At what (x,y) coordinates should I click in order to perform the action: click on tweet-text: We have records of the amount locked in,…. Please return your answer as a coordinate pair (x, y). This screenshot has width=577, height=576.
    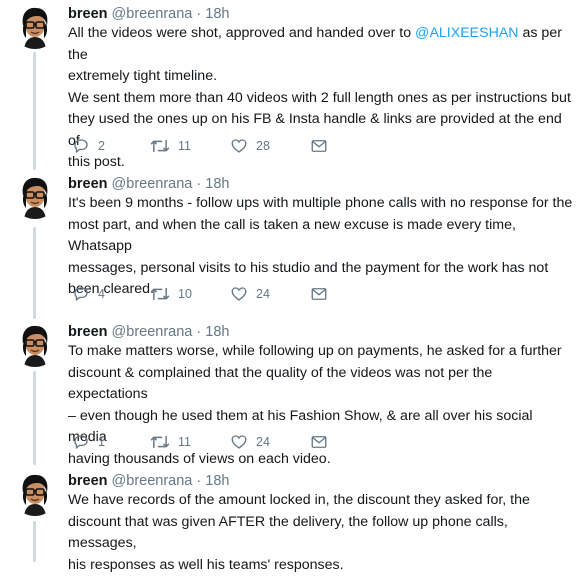
    Looking at the image, I should click on (299, 532).